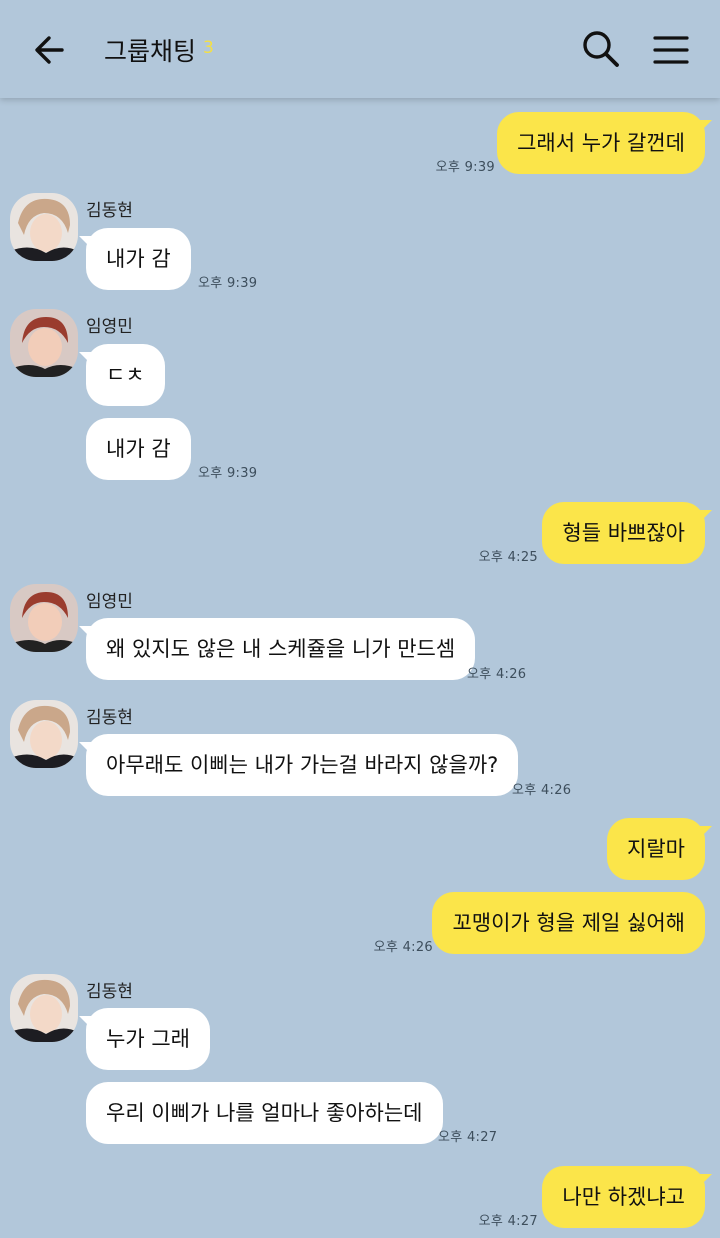 The image size is (720, 1238). I want to click on message-text: 형들 바쁘잖아, so click(623, 533).